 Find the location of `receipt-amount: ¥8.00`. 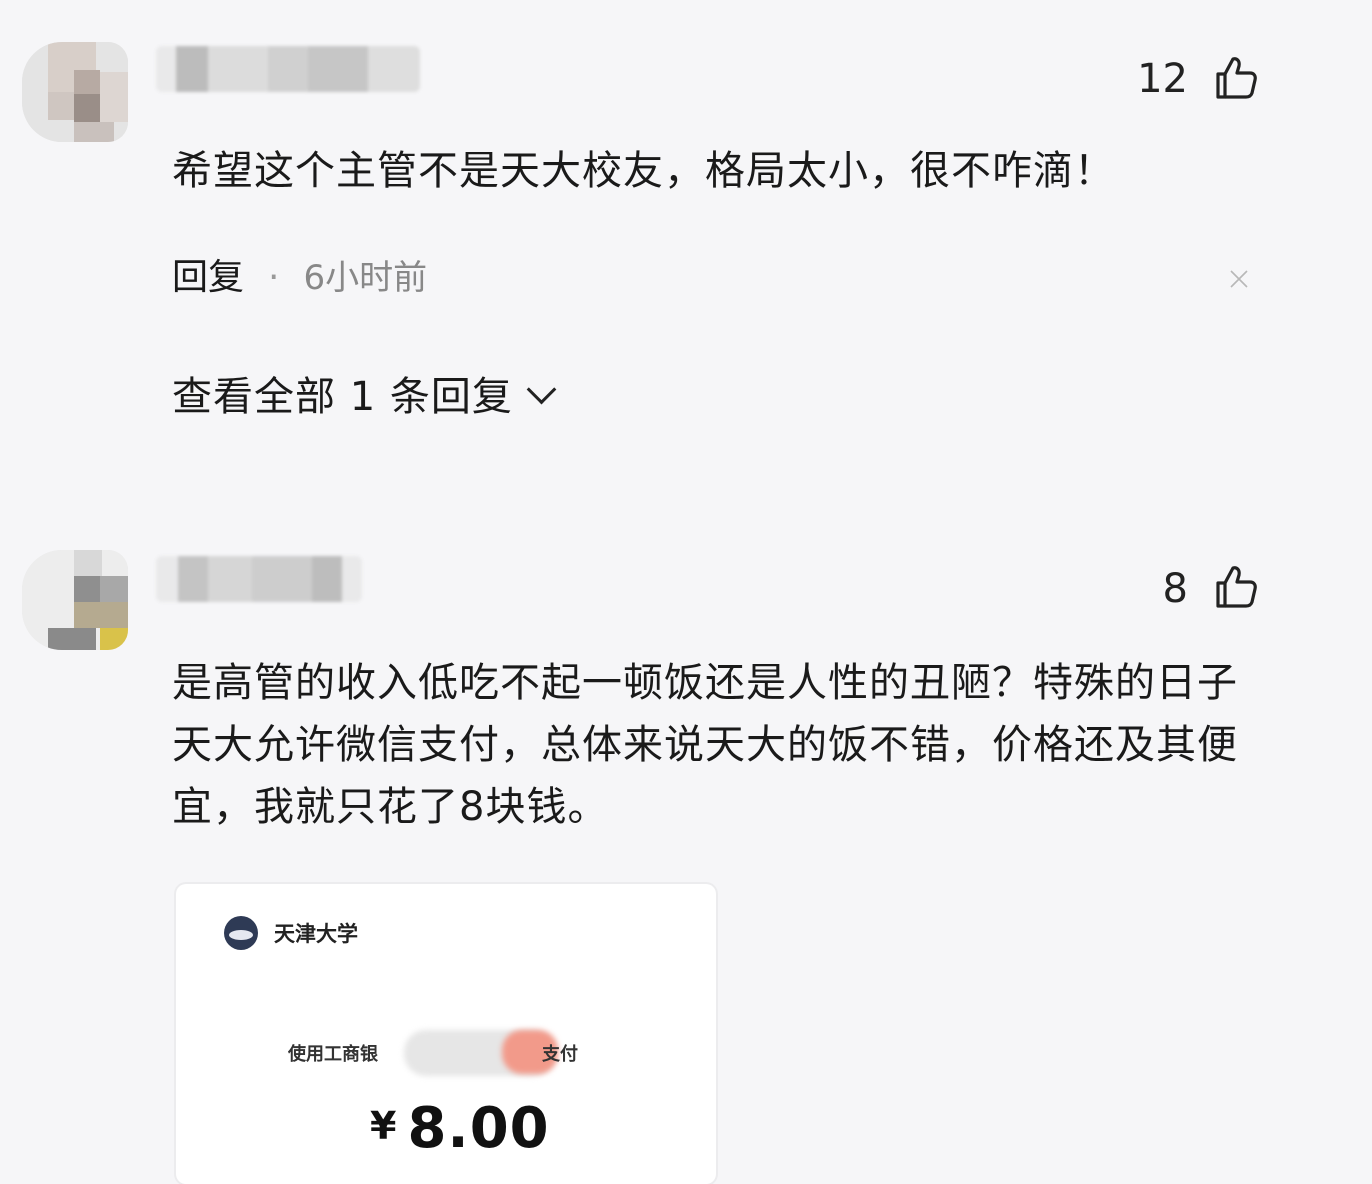

receipt-amount: ¥8.00 is located at coordinates (460, 1128).